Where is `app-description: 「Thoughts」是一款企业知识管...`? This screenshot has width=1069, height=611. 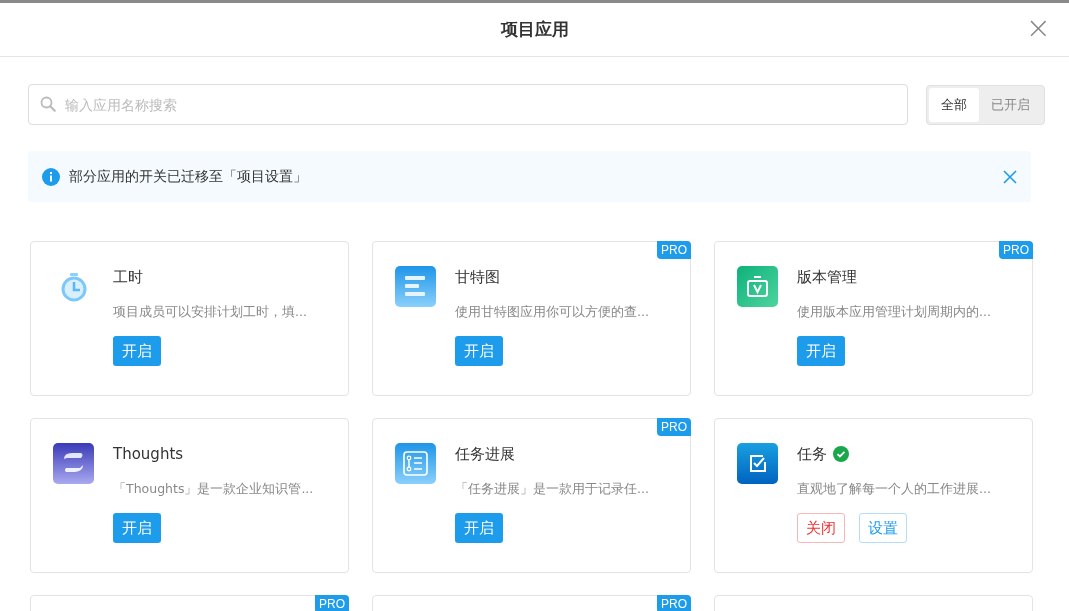
app-description: 「Thoughts」是一款企业知识管... is located at coordinates (213, 489).